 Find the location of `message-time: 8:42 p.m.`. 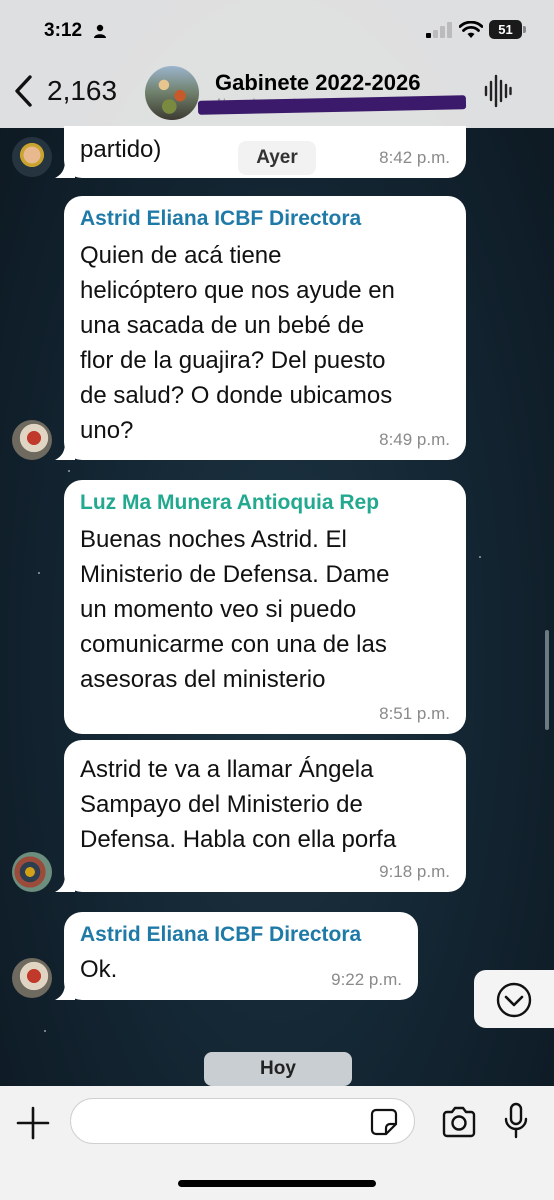

message-time: 8:42 p.m. is located at coordinates (414, 157).